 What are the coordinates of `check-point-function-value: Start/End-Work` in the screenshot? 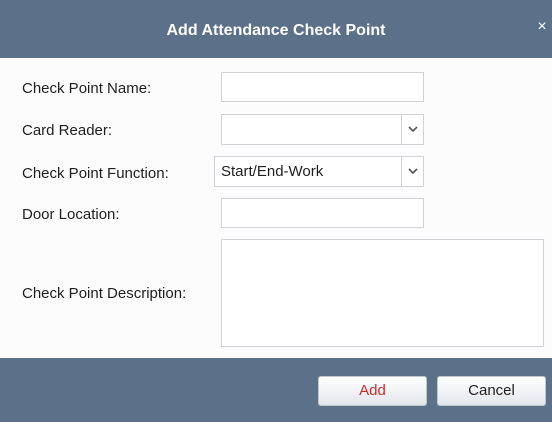 It's located at (272, 171).